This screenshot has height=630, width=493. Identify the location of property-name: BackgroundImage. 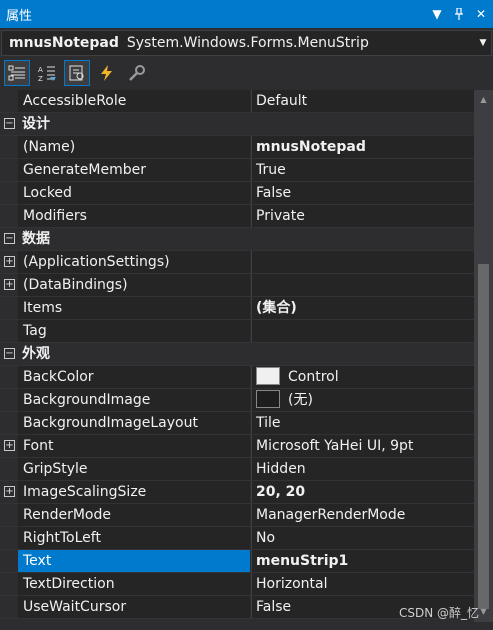
(134, 400).